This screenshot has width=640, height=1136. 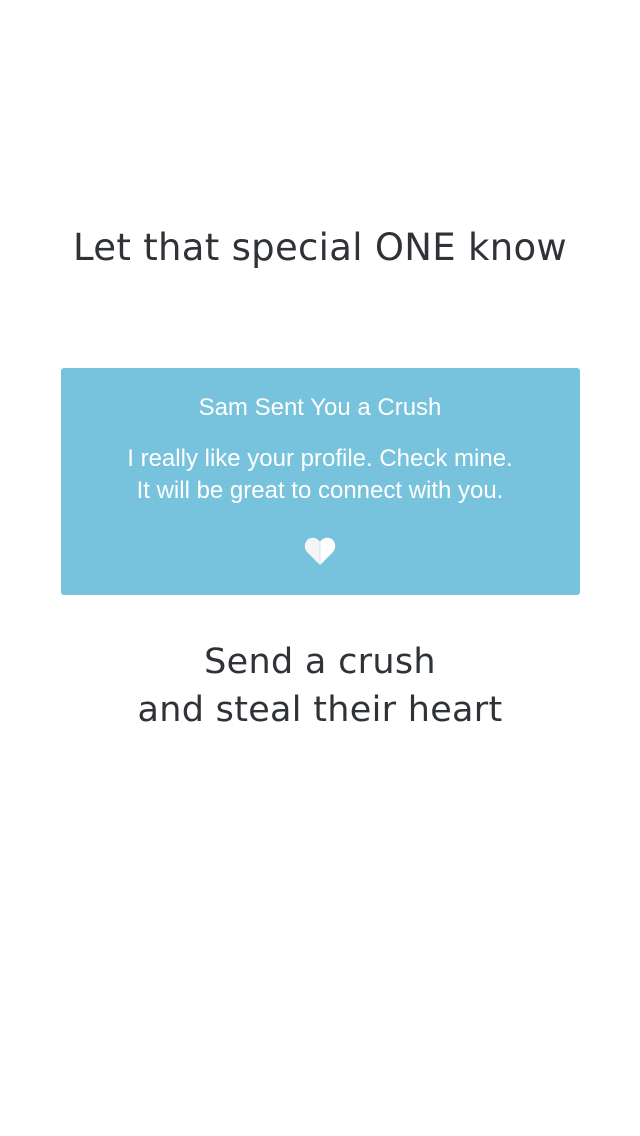 I want to click on crush-card-message-line: I really like your profile. Check mine., so click(x=320, y=458).